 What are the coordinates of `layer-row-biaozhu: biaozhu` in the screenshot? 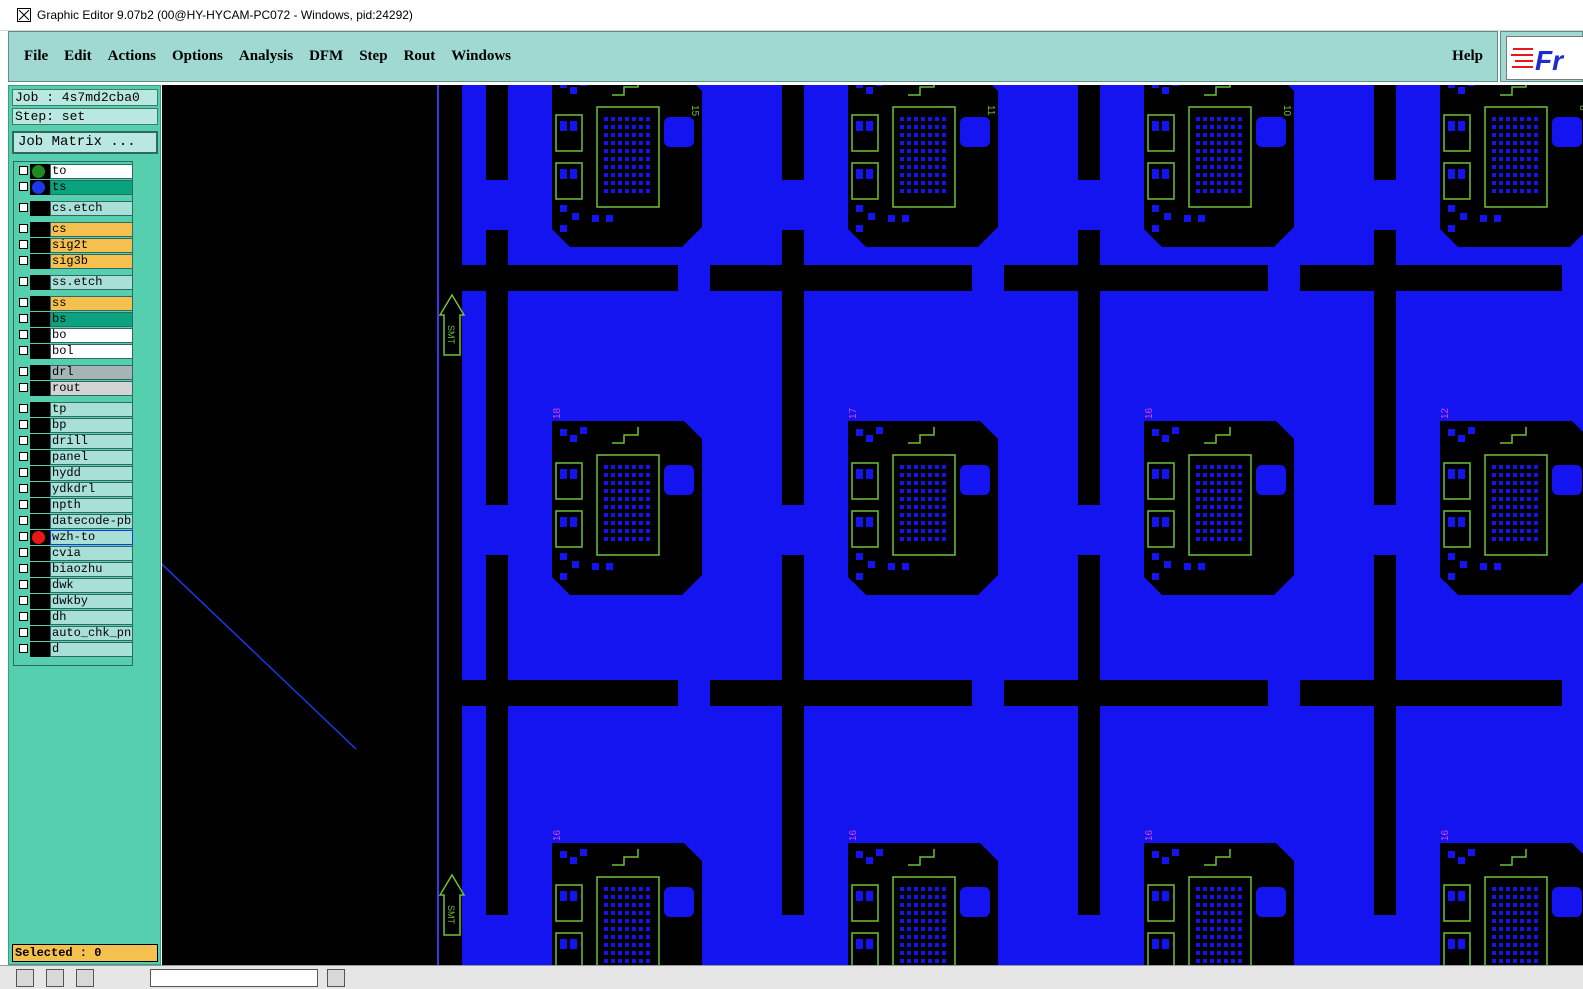 It's located at (74, 569).